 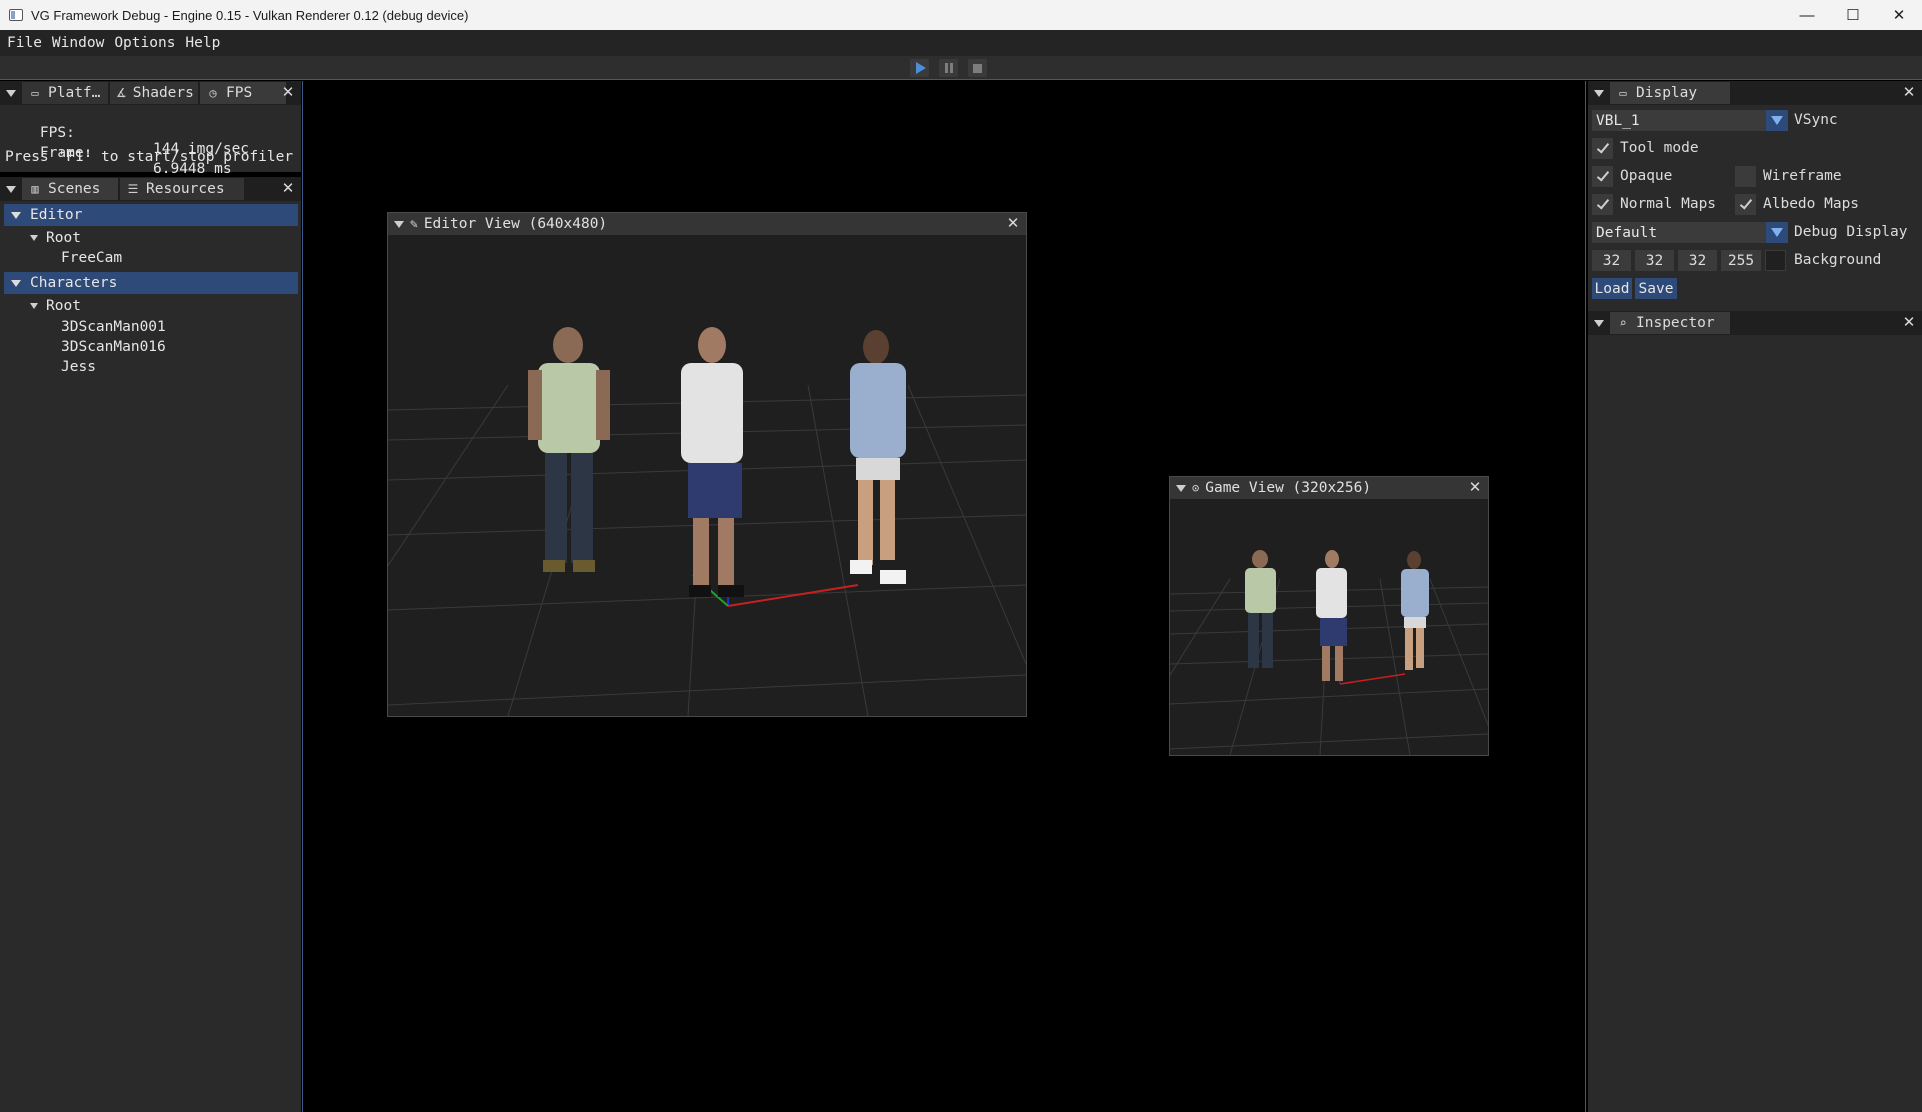 What do you see at coordinates (78, 367) in the screenshot?
I see `tree-node-jess: Jess` at bounding box center [78, 367].